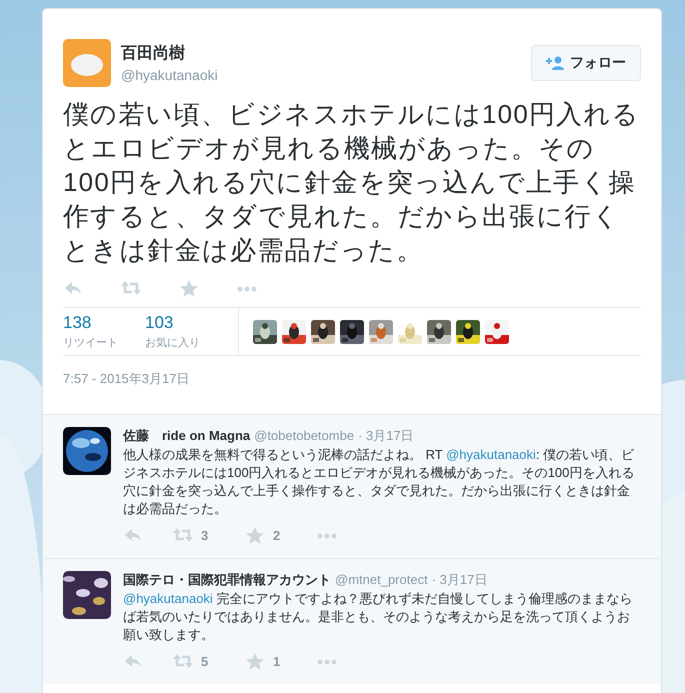 The width and height of the screenshot is (685, 693). Describe the element at coordinates (170, 75) in the screenshot. I see `user-handle: @hyakutanaoki` at that location.